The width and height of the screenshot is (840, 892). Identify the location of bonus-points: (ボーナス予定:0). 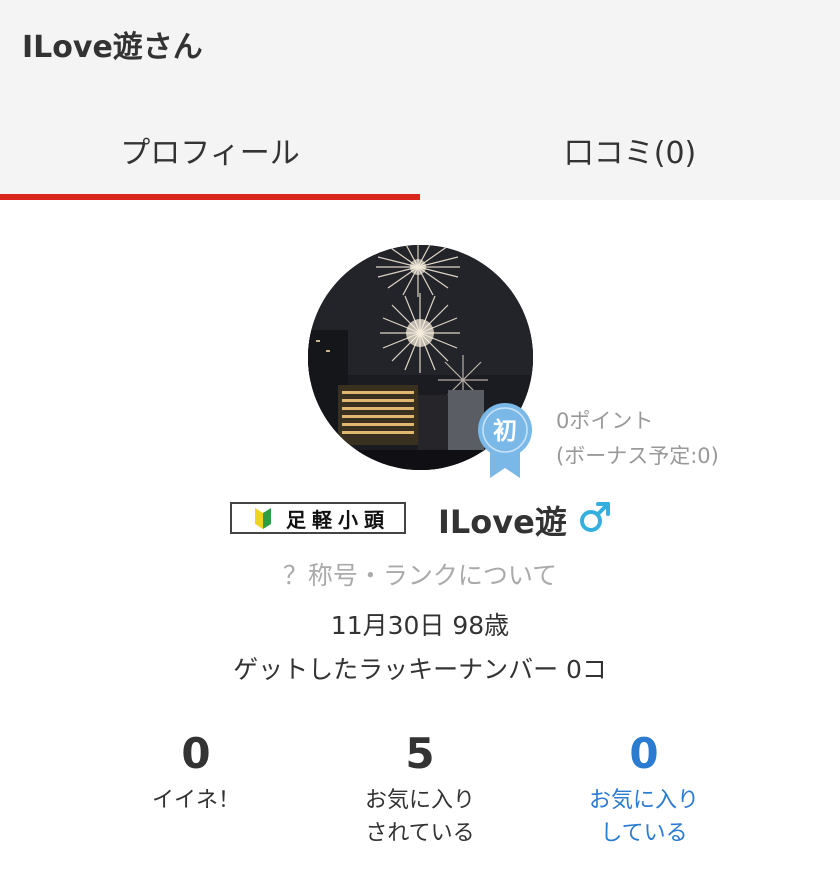
(637, 456).